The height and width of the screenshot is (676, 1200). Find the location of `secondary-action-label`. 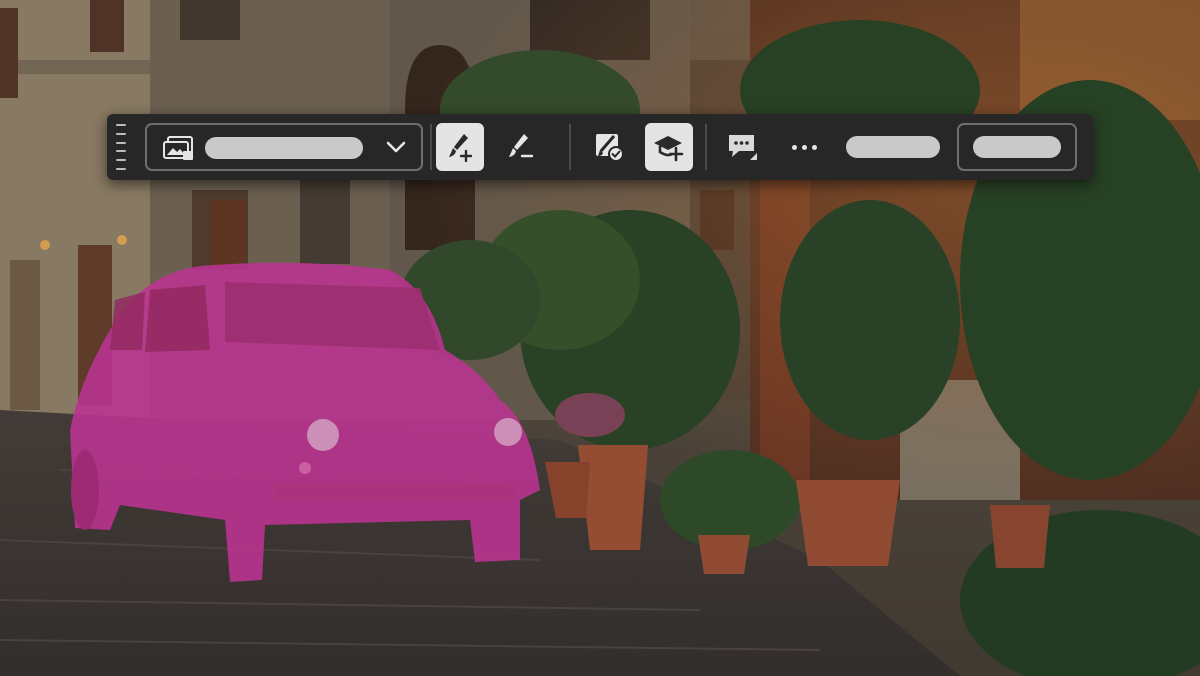

secondary-action-label is located at coordinates (1017, 147).